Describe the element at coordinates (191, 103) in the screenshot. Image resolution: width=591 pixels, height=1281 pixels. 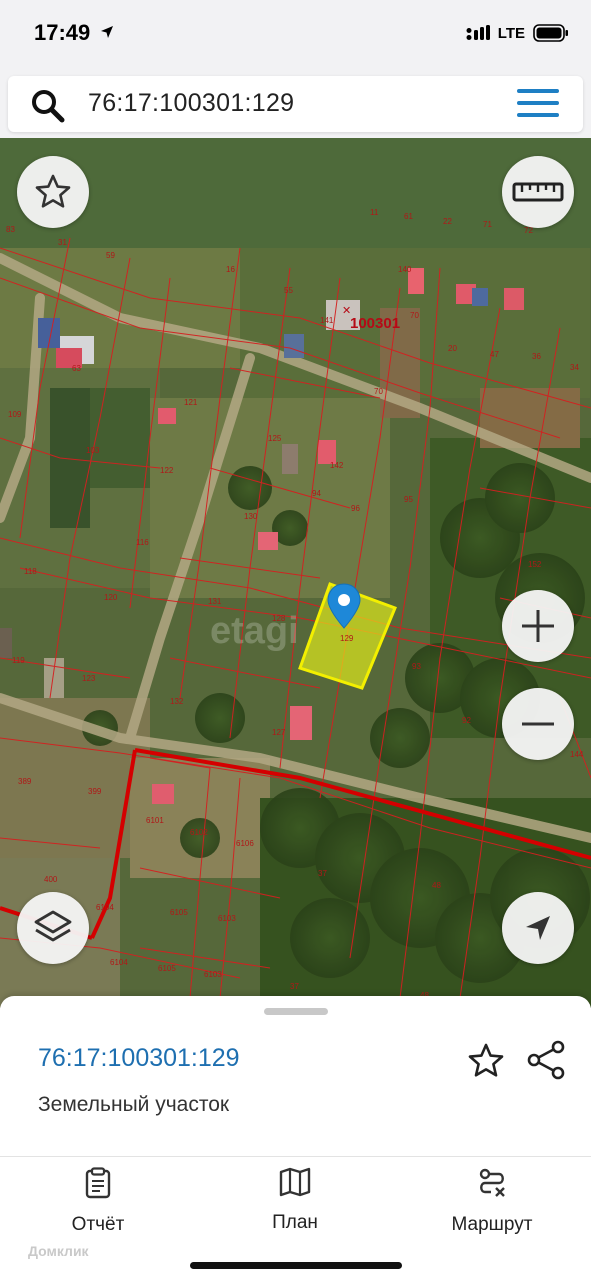
I see `search-input: 76:17:100301:129` at that location.